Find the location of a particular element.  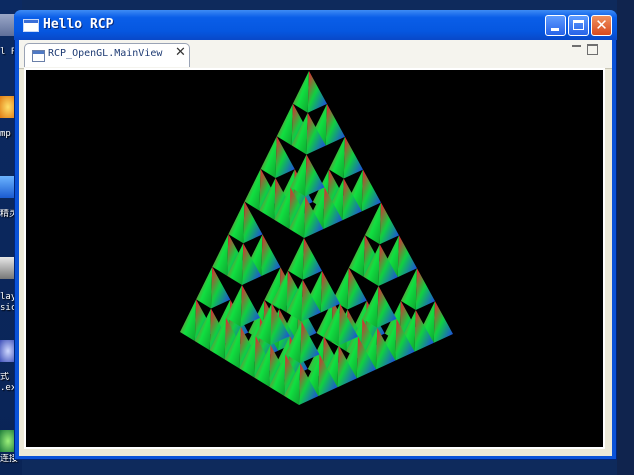

close-button: ✕ is located at coordinates (601, 25).